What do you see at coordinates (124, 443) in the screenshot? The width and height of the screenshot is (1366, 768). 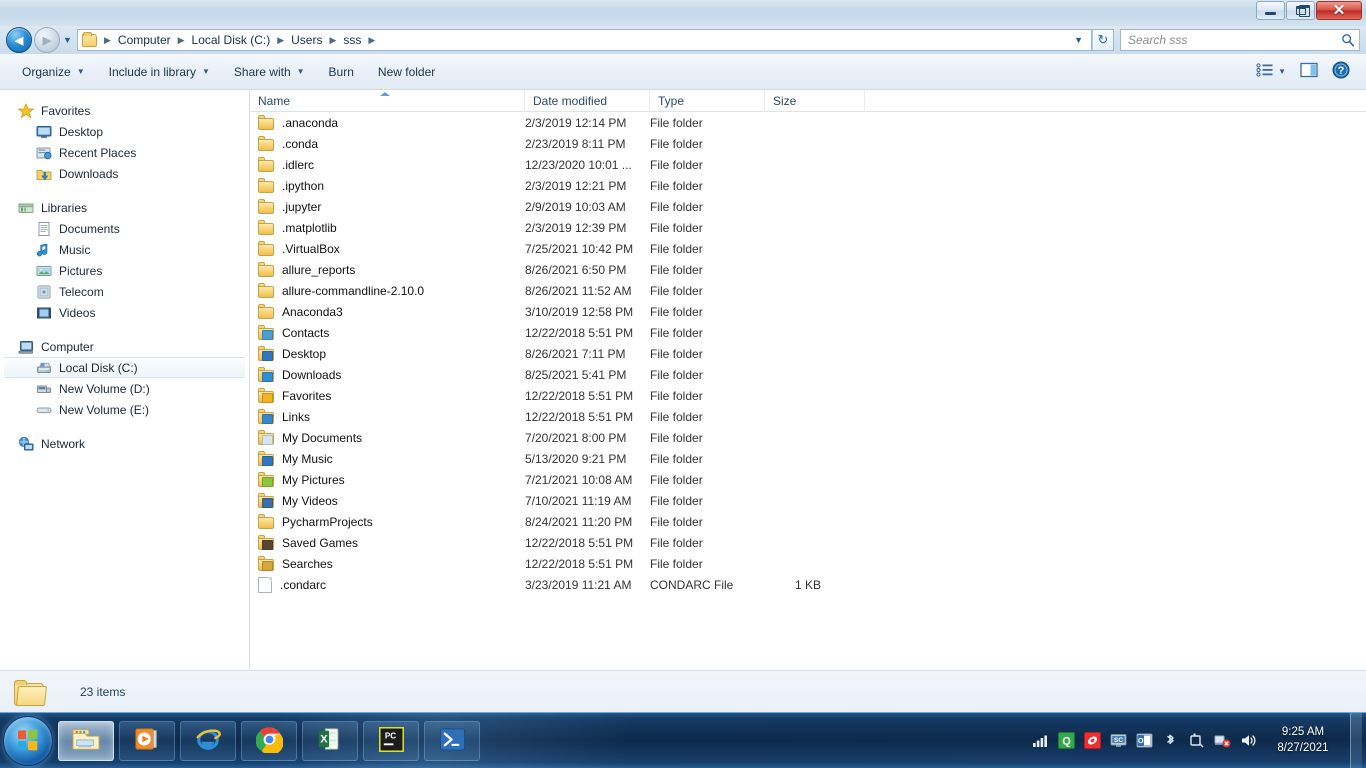 I see `sidebar-item-network: Network` at bounding box center [124, 443].